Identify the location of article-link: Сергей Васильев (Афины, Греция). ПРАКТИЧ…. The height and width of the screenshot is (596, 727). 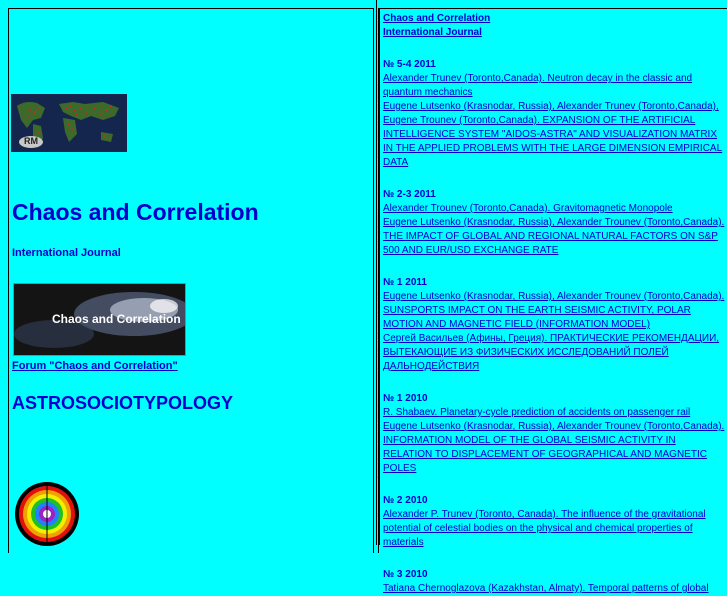
(555, 353).